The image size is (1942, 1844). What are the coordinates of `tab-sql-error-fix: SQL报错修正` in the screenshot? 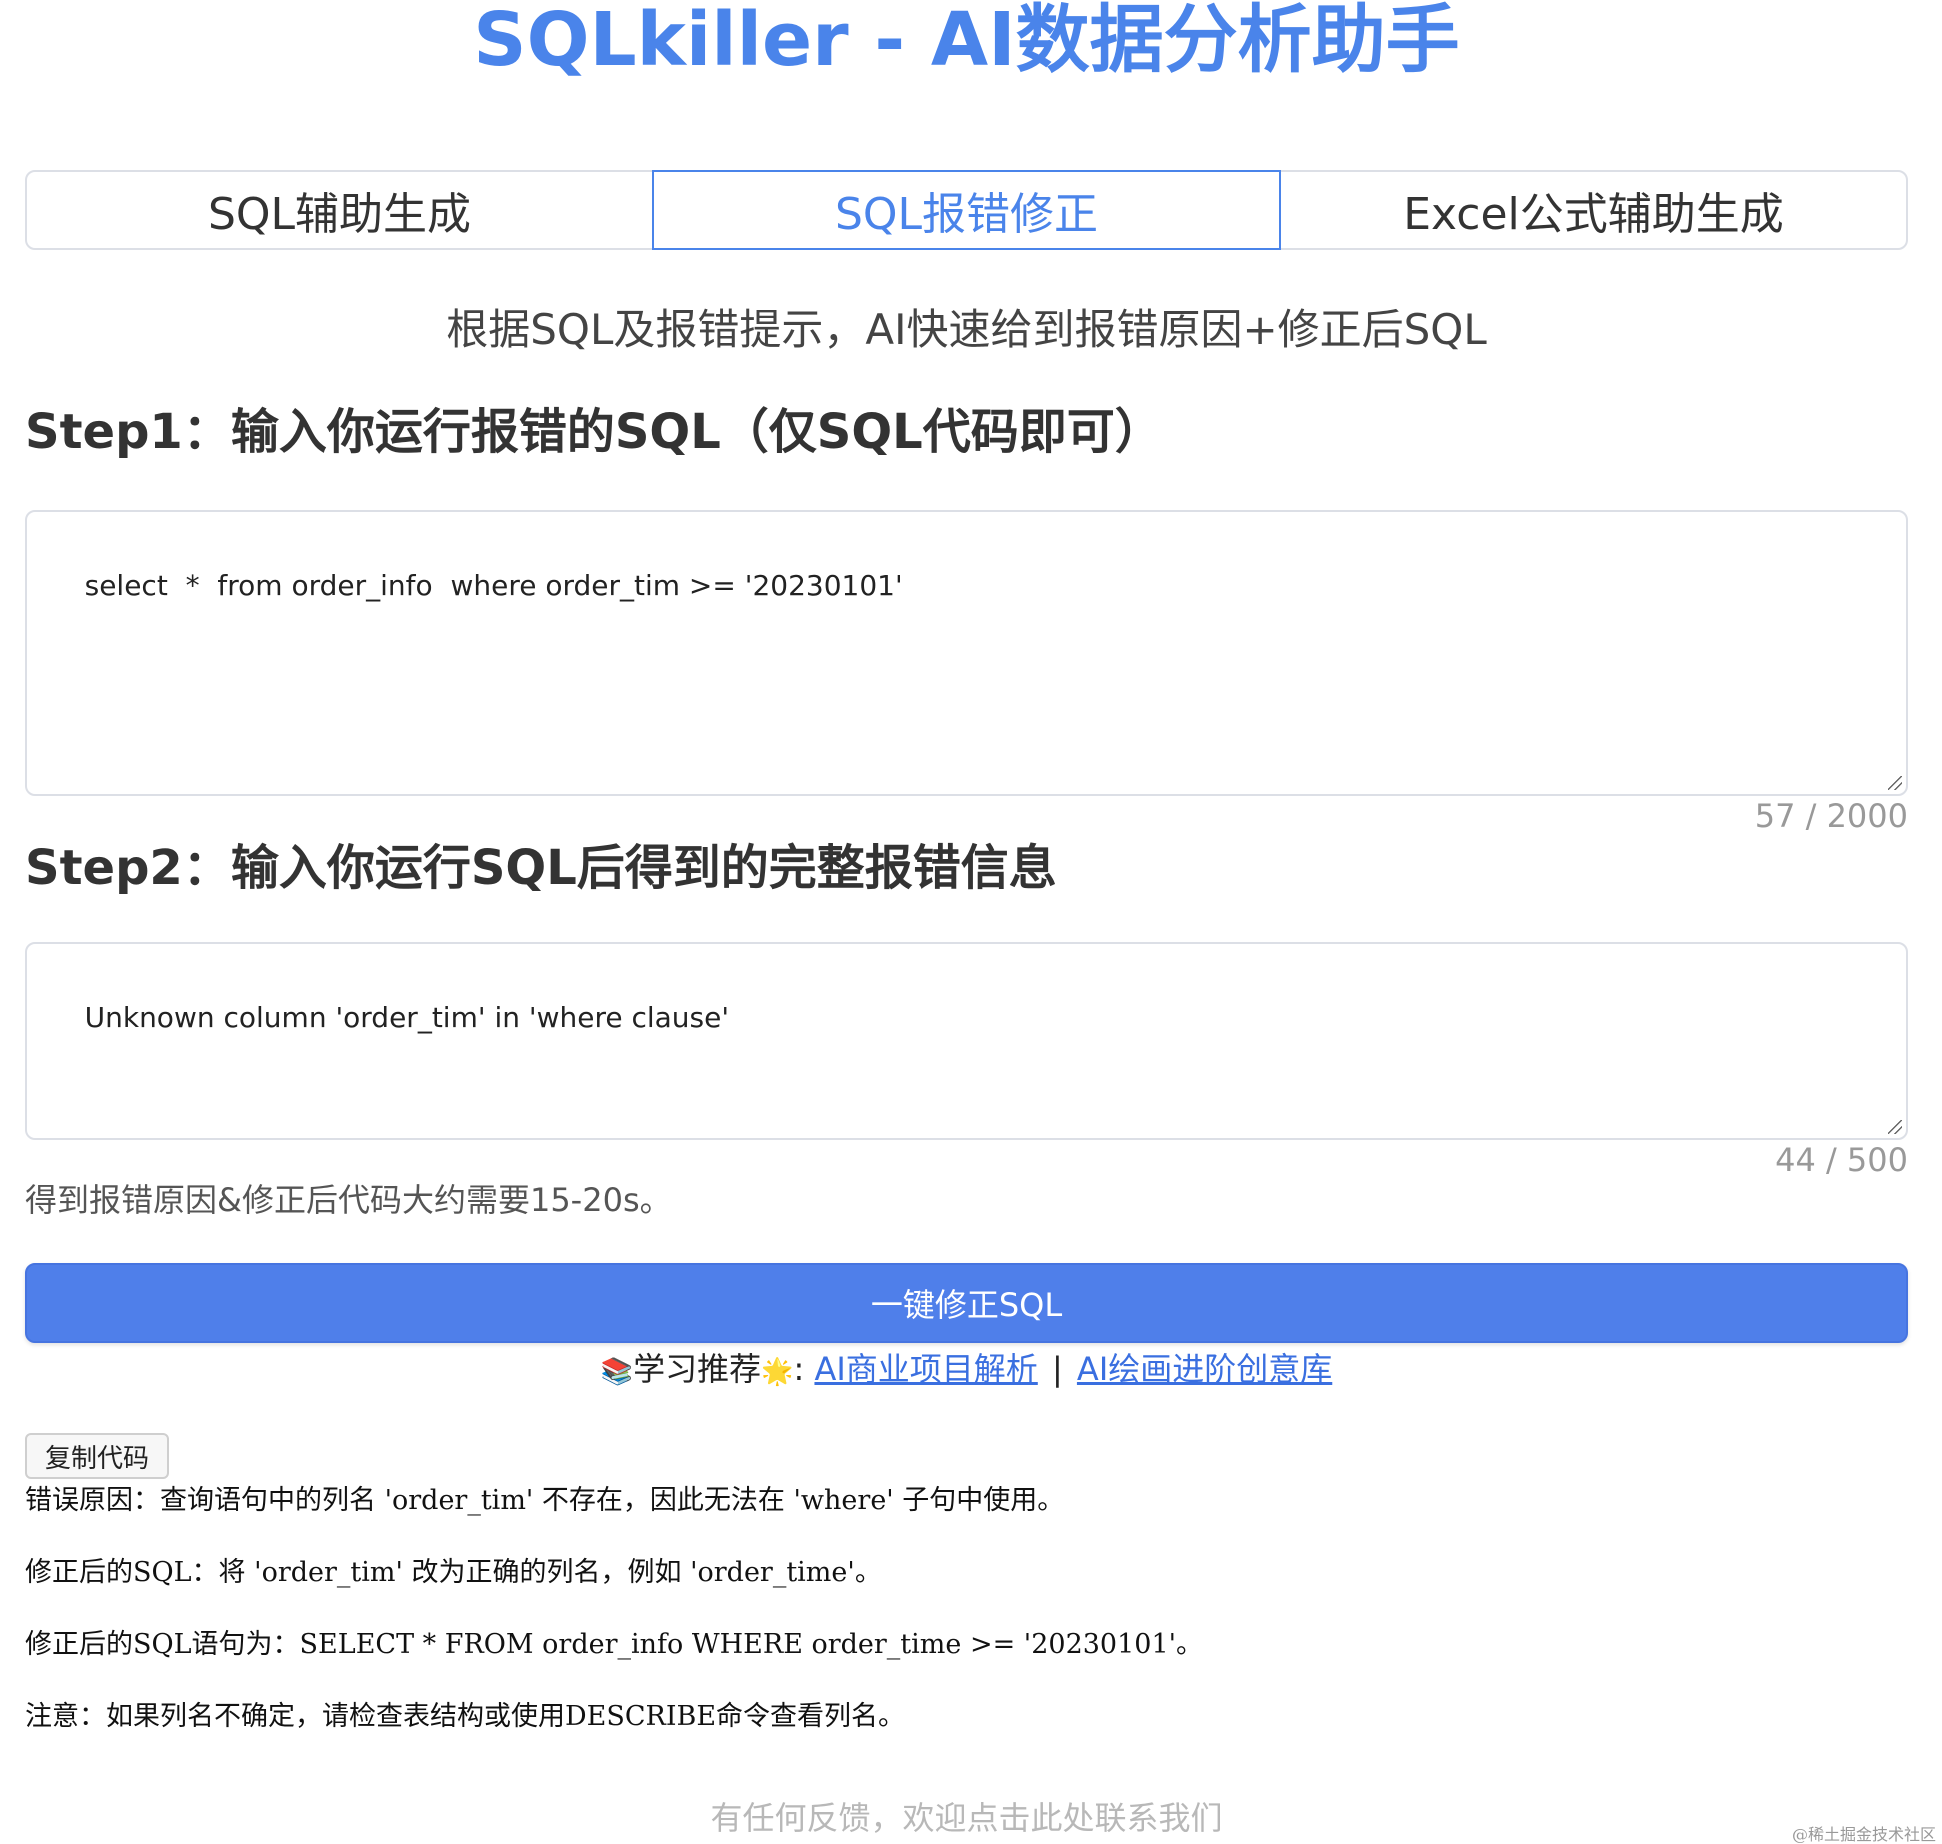 It's located at (966, 210).